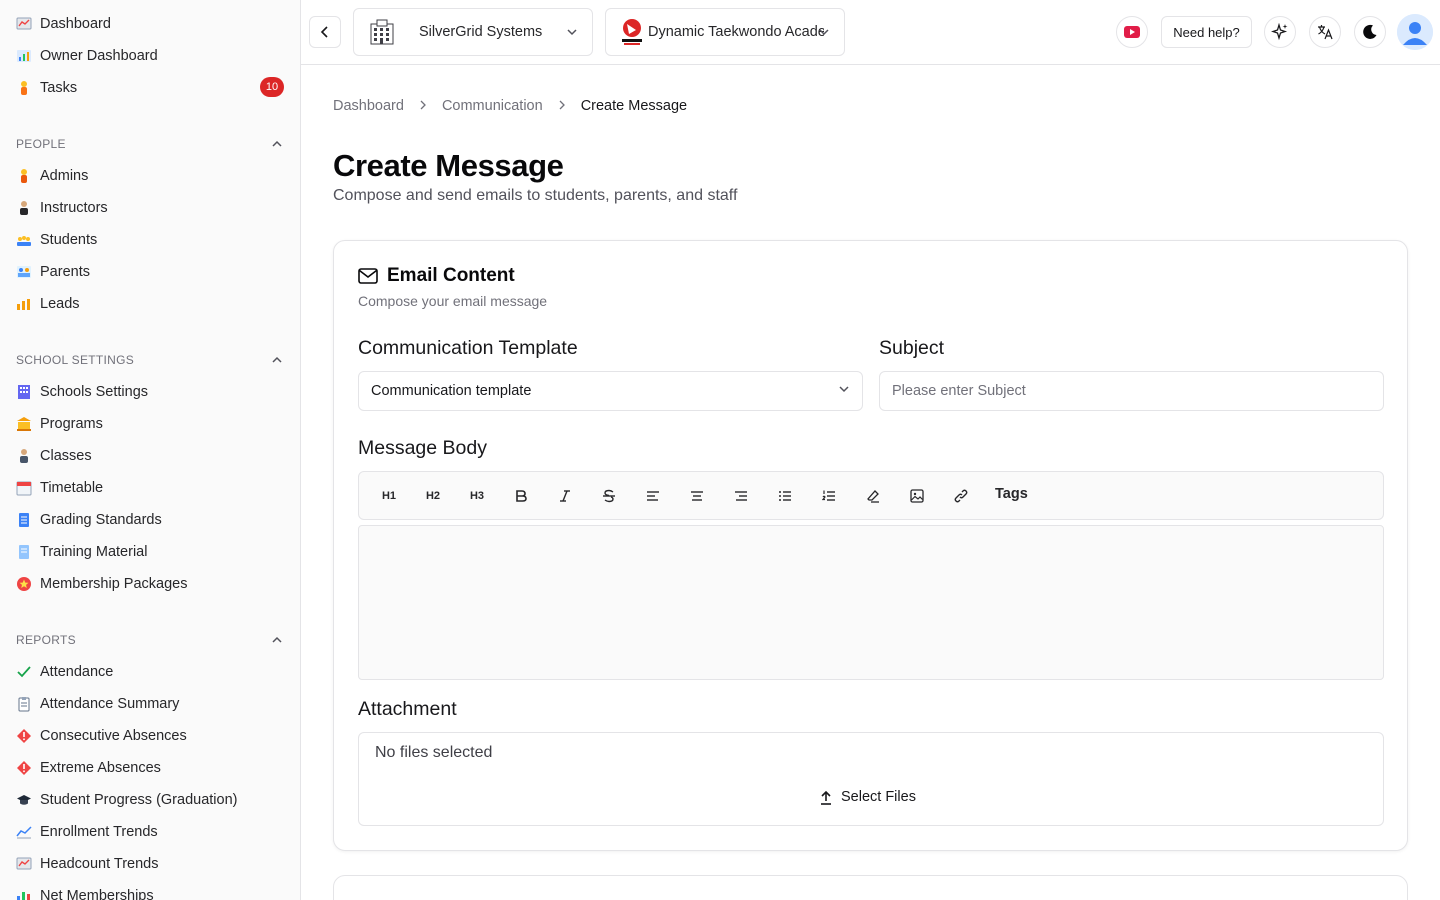 The image size is (1440, 900). I want to click on sidebar-item-extreme-absences: Extreme Absences, so click(151, 768).